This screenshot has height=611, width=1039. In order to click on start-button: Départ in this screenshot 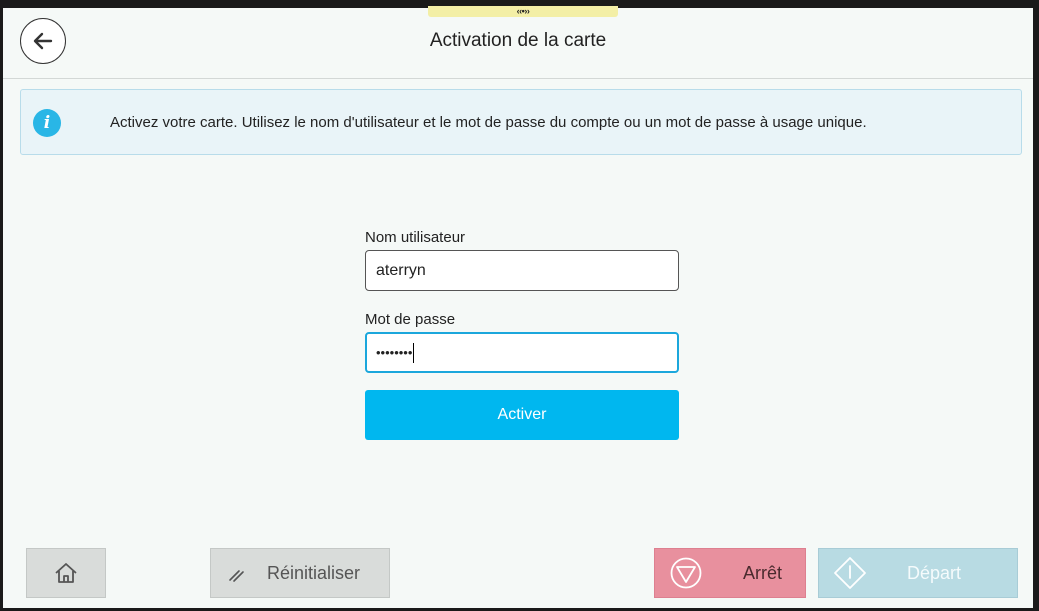, I will do `click(918, 573)`.